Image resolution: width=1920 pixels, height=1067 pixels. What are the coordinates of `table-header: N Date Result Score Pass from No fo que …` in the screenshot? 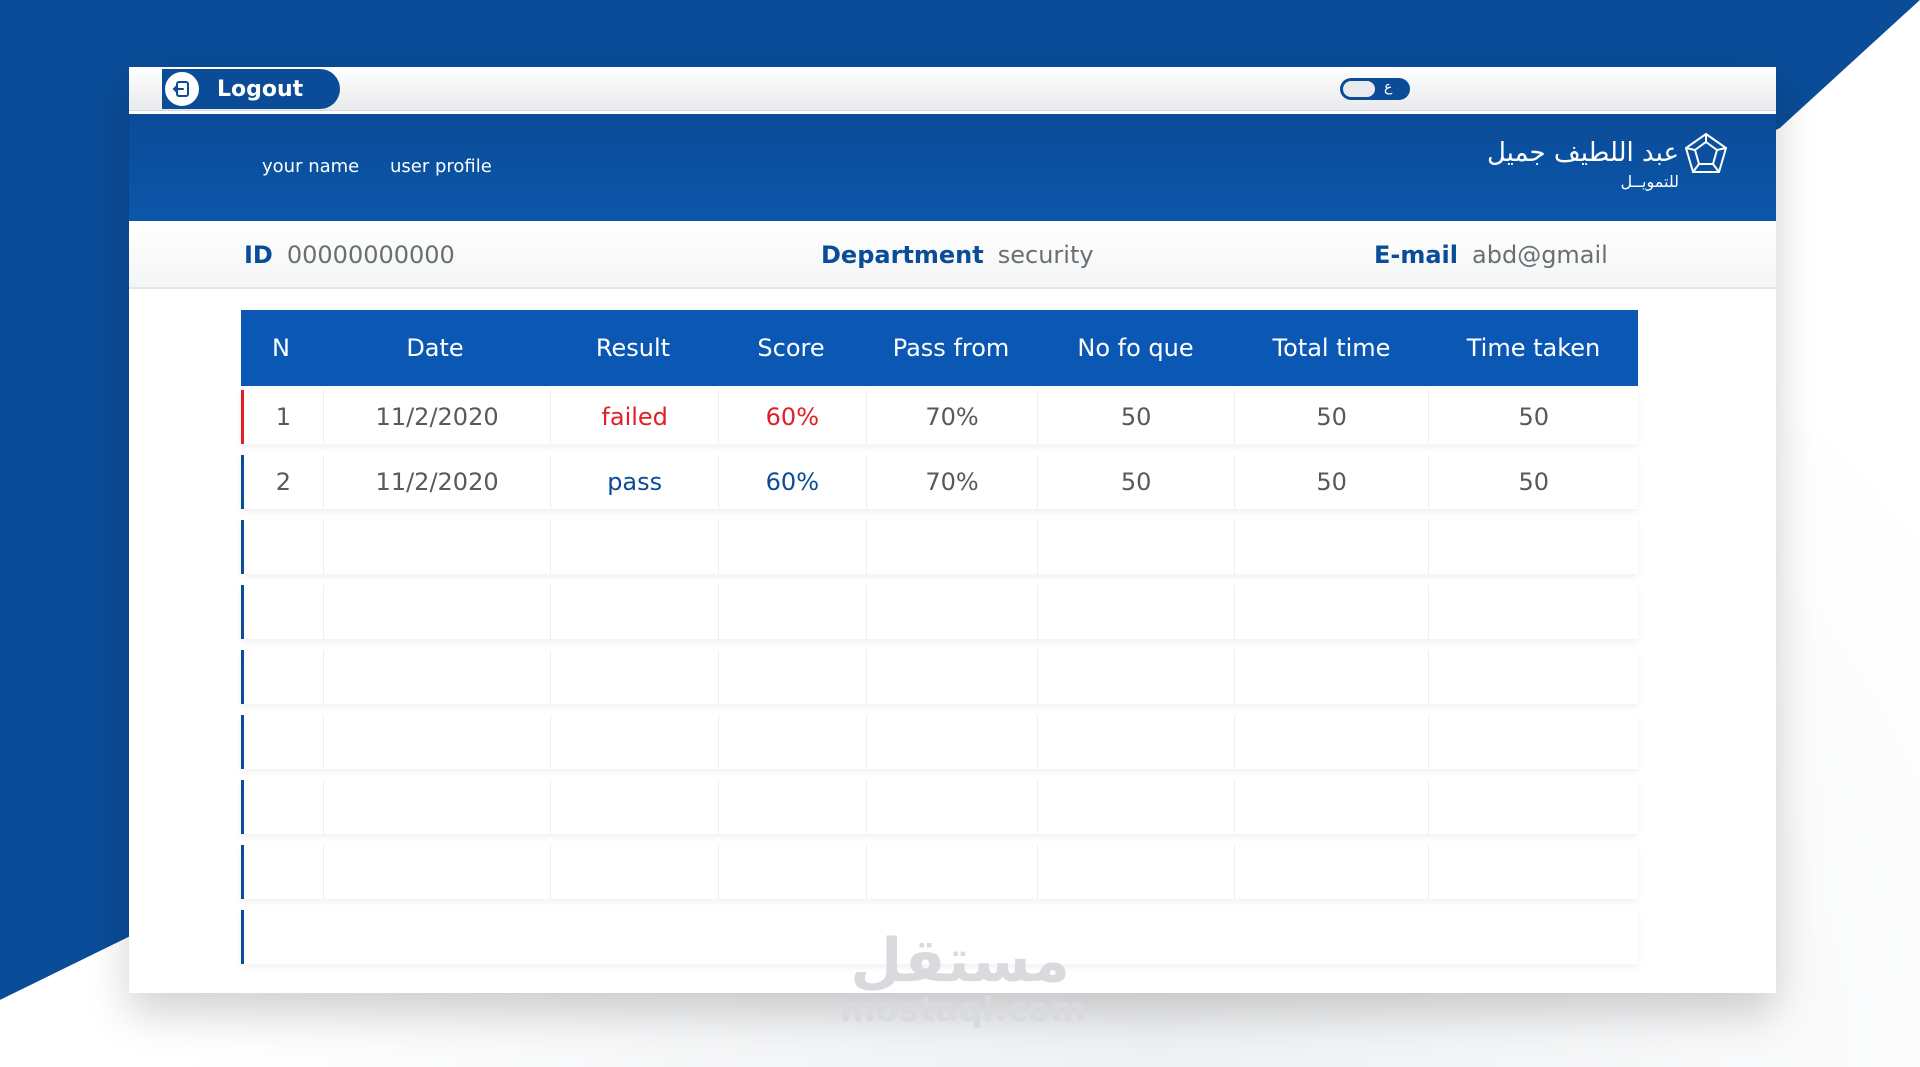 It's located at (939, 348).